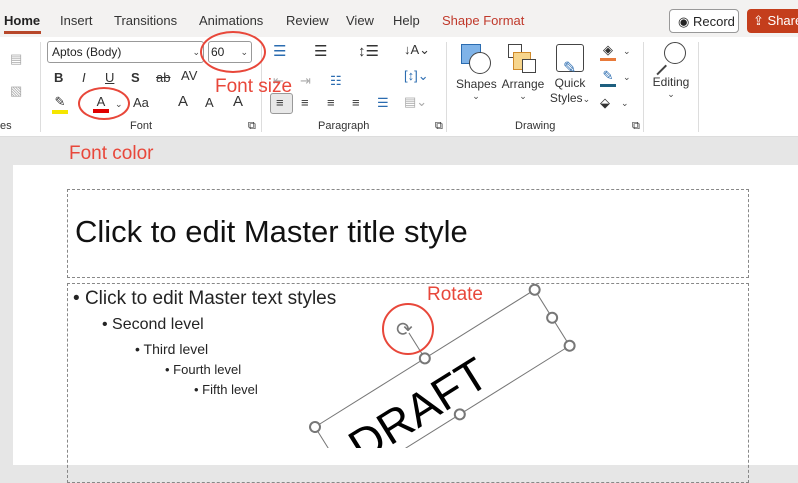 The height and width of the screenshot is (483, 798). I want to click on font-size-annotation: Font size, so click(254, 86).